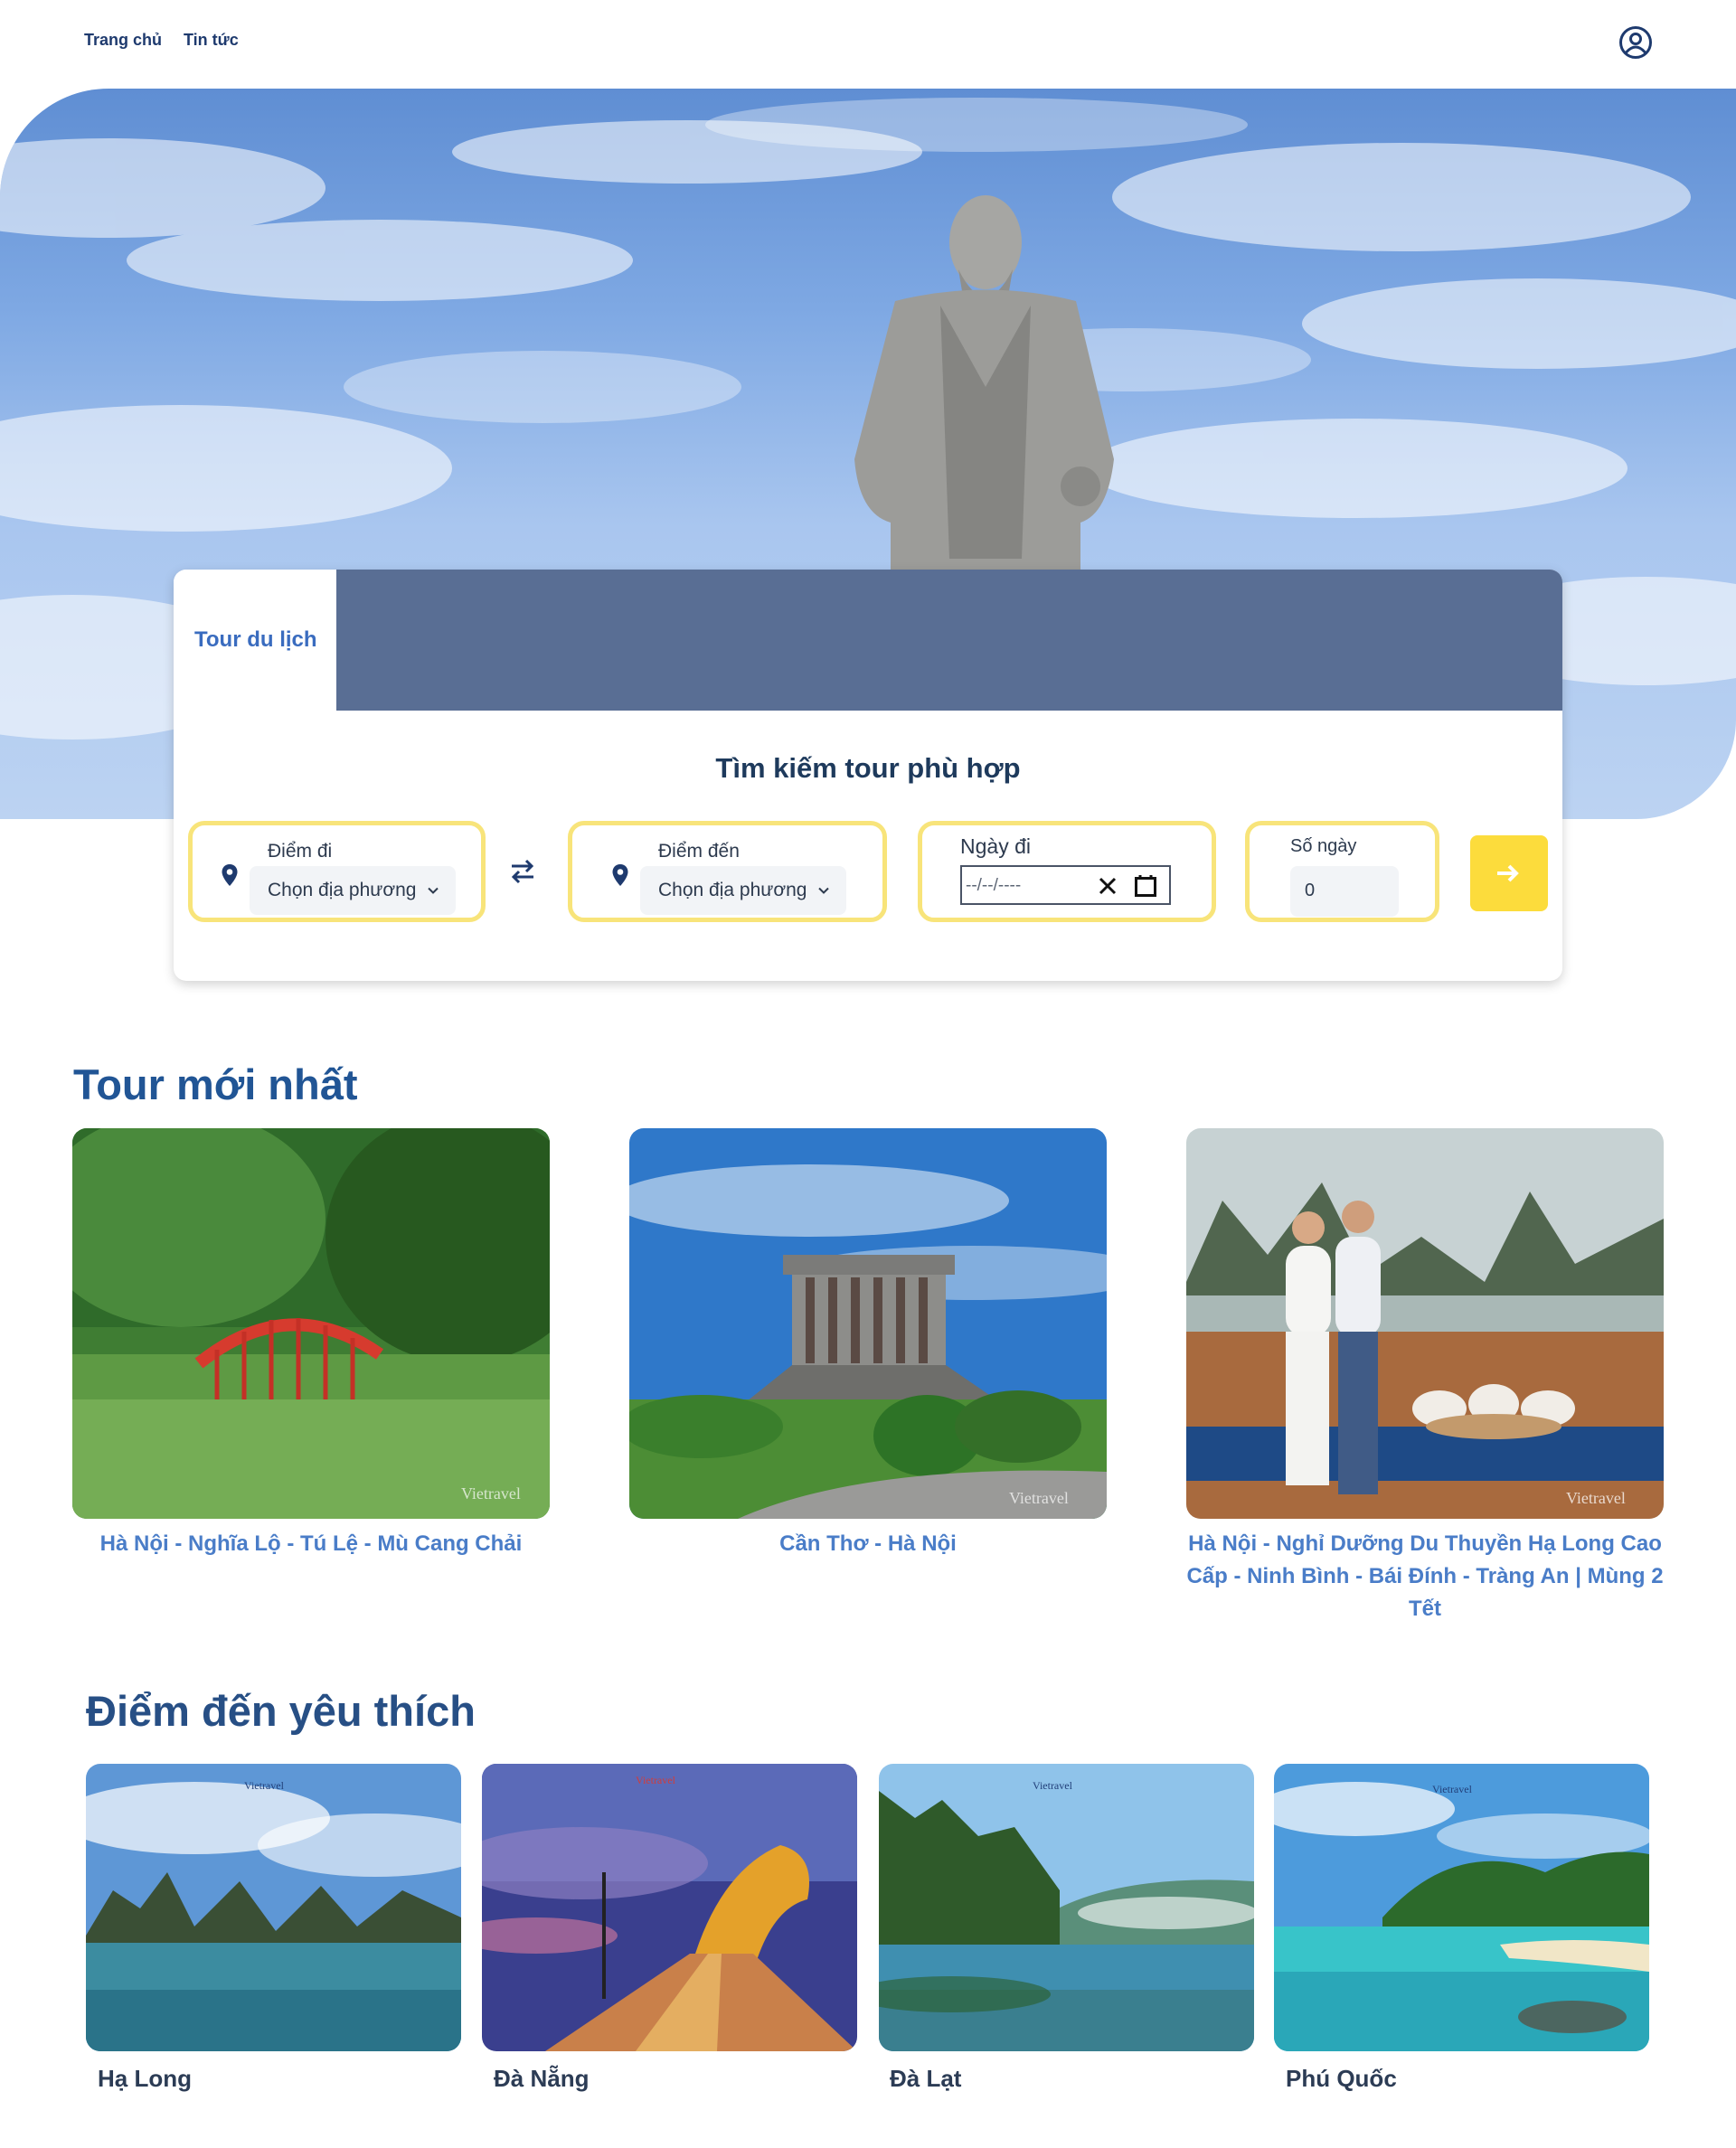 The image size is (1736, 2148). Describe the element at coordinates (311, 1544) in the screenshot. I see `tour-title-link: Hà Nội - Nghĩa Lộ - Tú Lệ - Mù Cang Chải` at that location.